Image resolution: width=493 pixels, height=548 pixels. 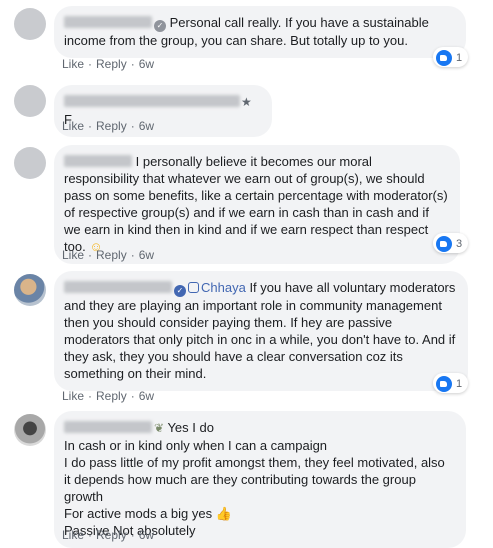 I want to click on moderator-shield-icon, so click(x=193, y=287).